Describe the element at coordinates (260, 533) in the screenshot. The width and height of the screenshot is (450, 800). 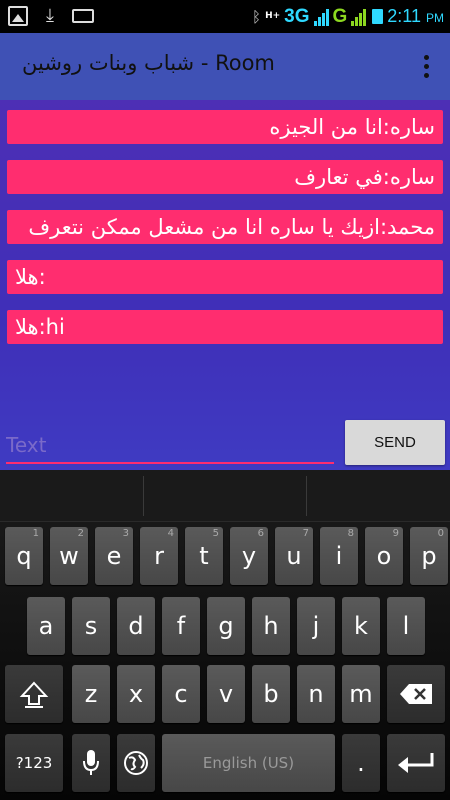
I see `key-hint: 6` at that location.